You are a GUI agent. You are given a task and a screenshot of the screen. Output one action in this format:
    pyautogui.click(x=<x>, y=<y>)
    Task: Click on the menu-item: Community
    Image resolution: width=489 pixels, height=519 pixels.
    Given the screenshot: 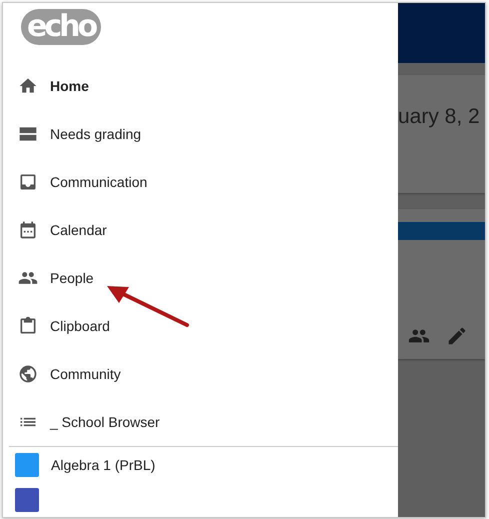 What is the action you would take?
    pyautogui.click(x=200, y=374)
    